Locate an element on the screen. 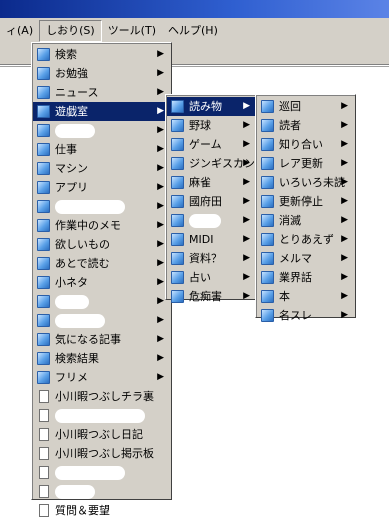 The height and width of the screenshot is (520, 389). menu1-item: 小川暇つぶし日記 is located at coordinates (101, 434).